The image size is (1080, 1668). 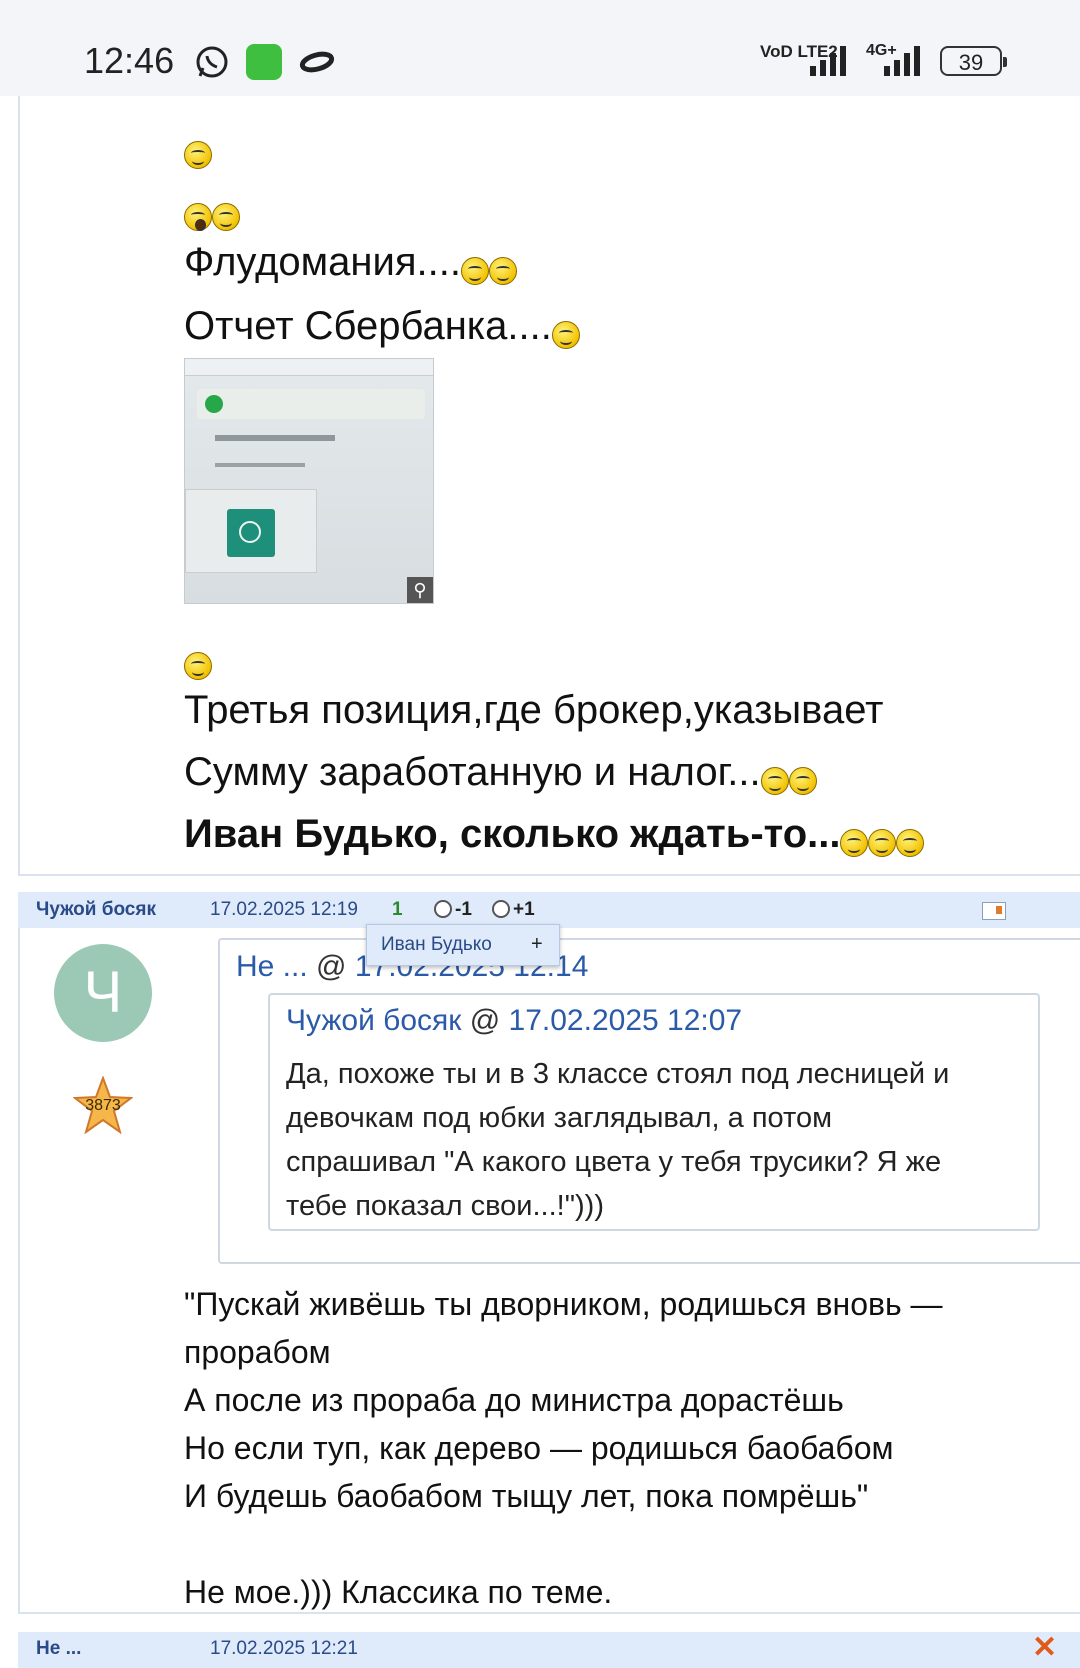 I want to click on quote-text-line: девочкам под юбки заглядывал, а потом, so click(x=559, y=1118).